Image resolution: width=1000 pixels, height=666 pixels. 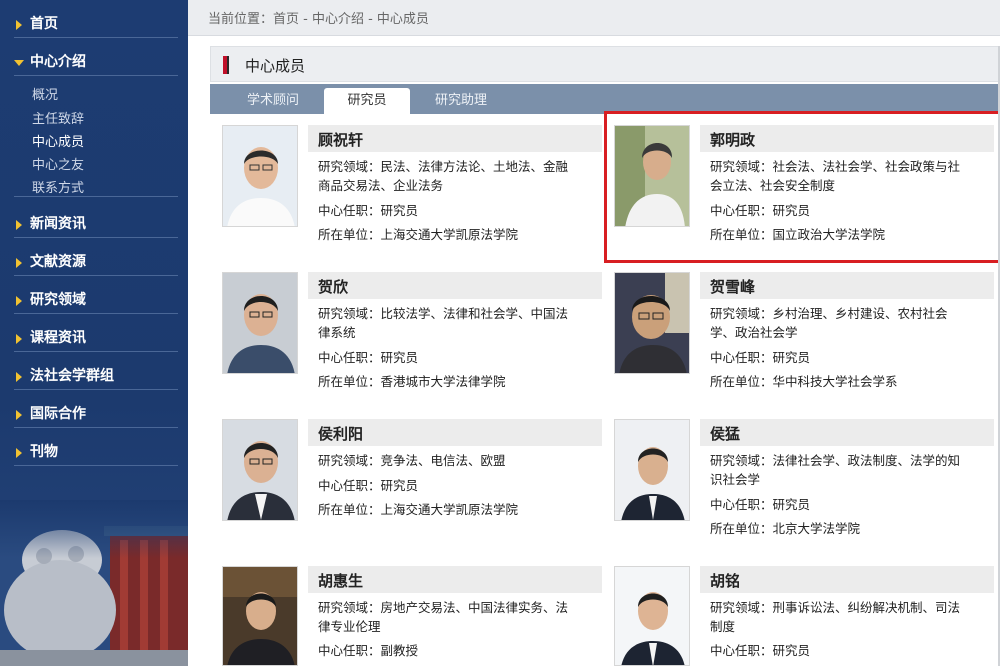 I want to click on nav-home: 首页, so click(x=96, y=25).